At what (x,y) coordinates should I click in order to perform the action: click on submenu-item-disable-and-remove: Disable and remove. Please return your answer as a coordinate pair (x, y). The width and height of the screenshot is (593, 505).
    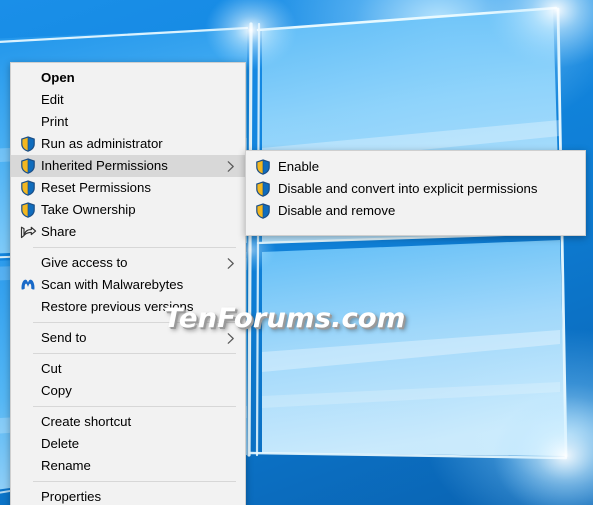
    Looking at the image, I should click on (415, 211).